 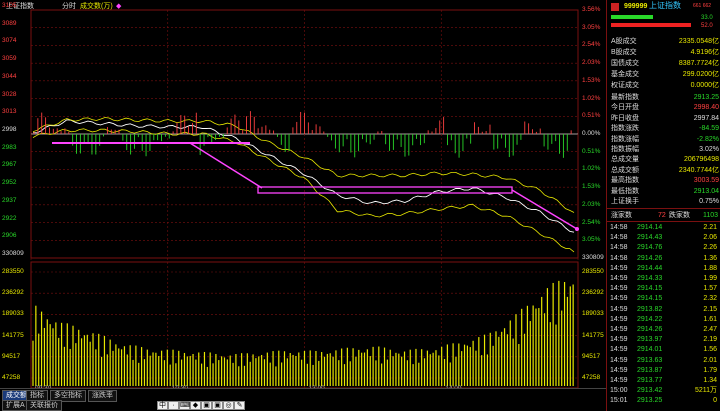 What do you see at coordinates (9, 236) in the screenshot?
I see `price-tick-label: 2906` at bounding box center [9, 236].